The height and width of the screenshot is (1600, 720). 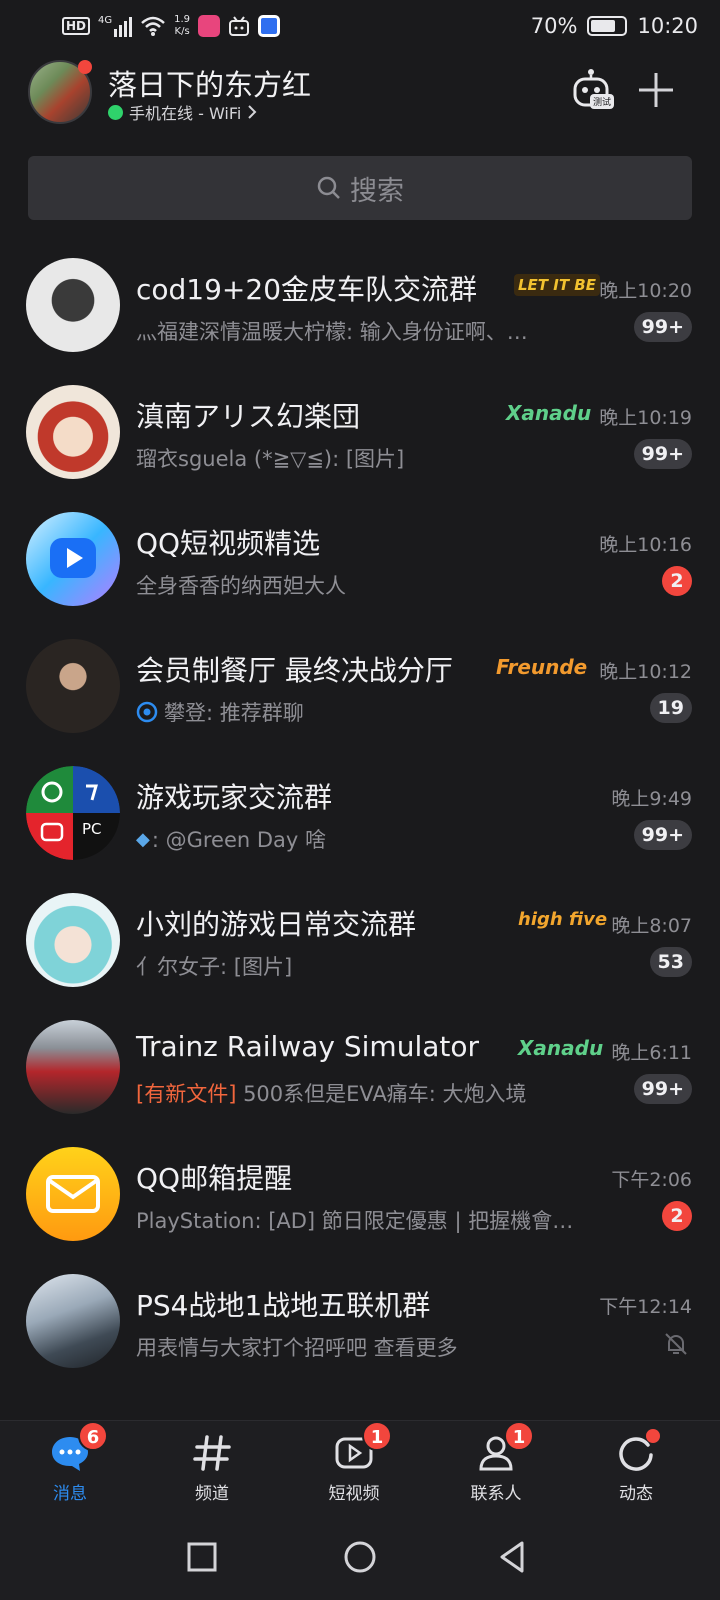 I want to click on battery-percent: 70%, so click(x=554, y=26).